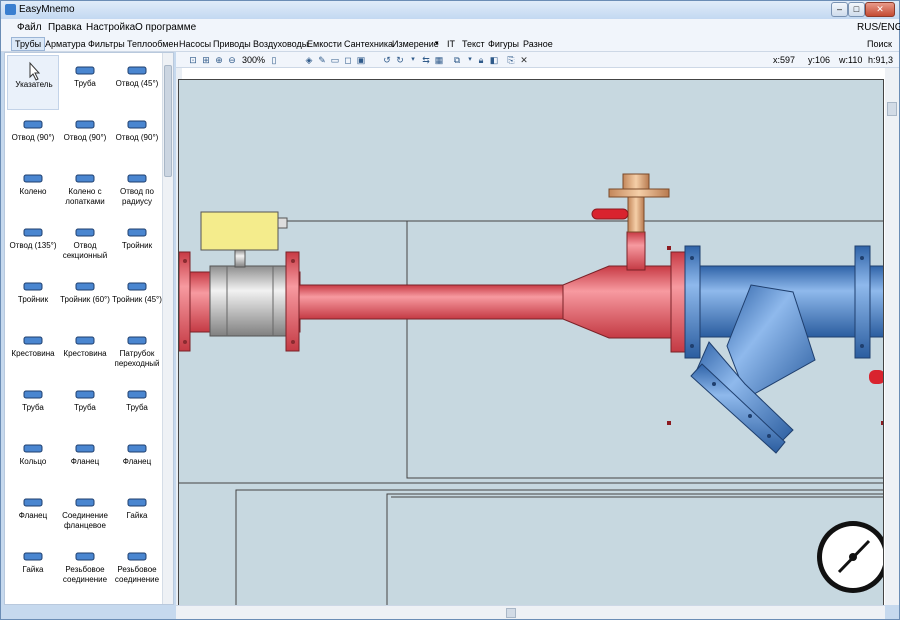  I want to click on language-switch: RUS/ENG, so click(878, 27).